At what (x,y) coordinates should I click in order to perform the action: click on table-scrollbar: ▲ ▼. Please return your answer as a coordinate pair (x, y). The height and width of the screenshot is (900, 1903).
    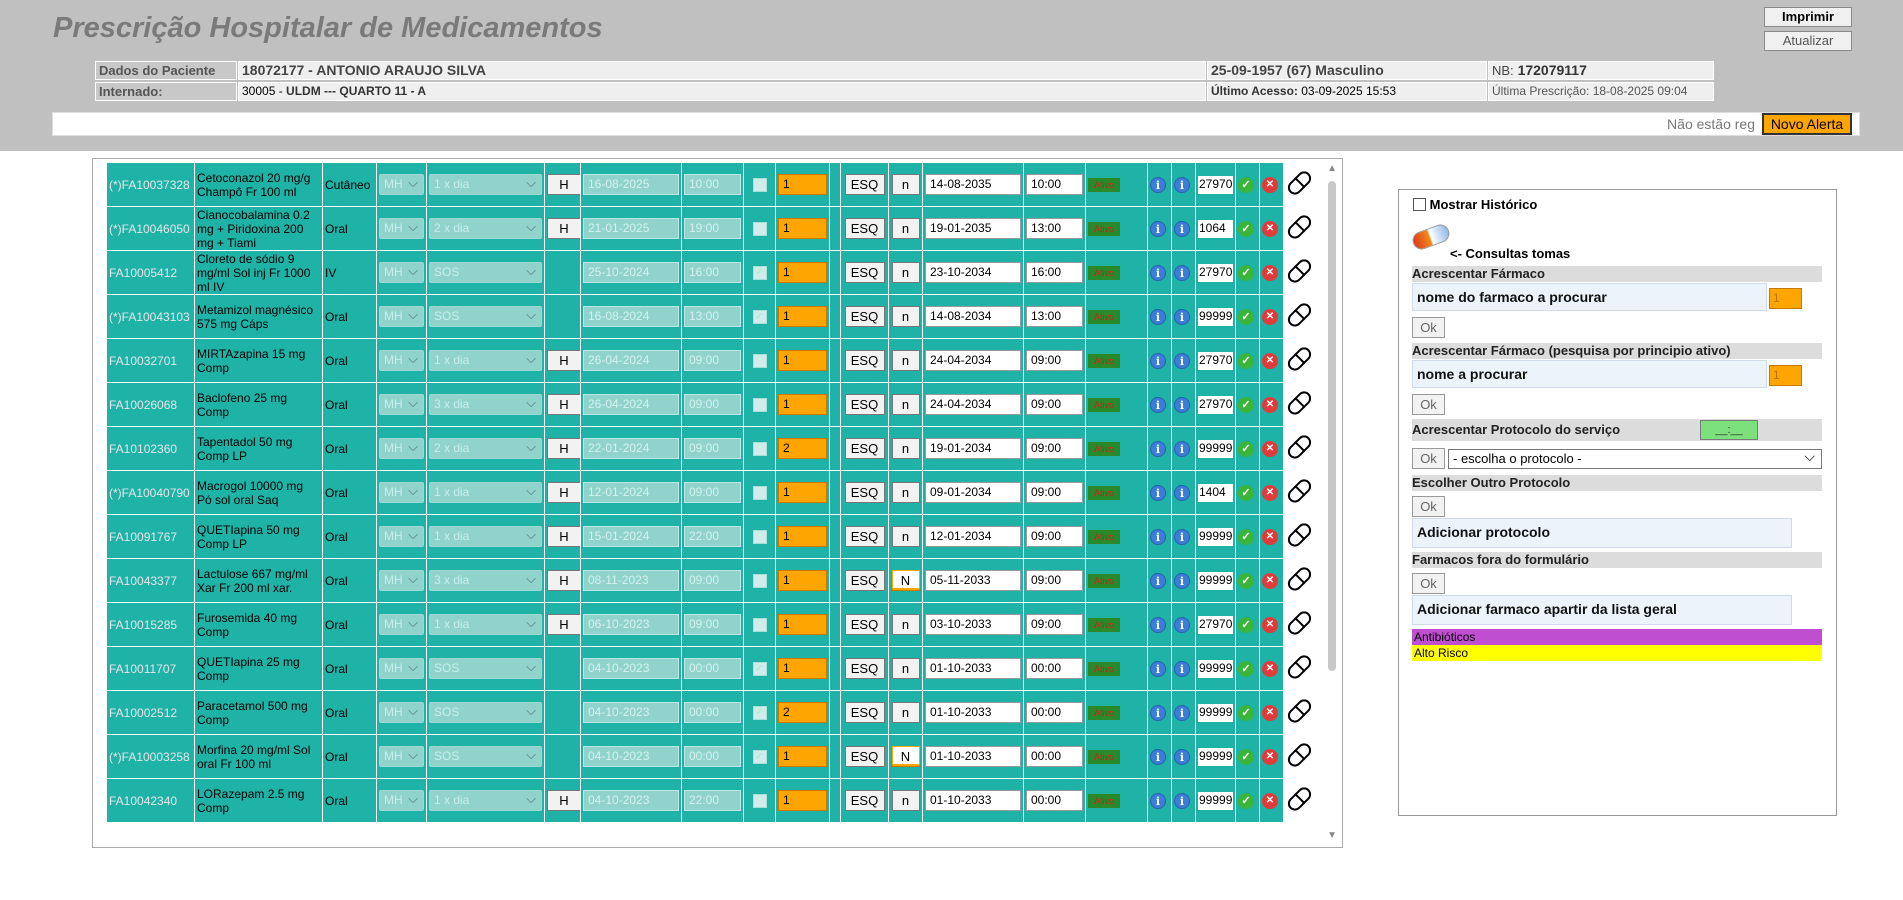
    Looking at the image, I should click on (1332, 503).